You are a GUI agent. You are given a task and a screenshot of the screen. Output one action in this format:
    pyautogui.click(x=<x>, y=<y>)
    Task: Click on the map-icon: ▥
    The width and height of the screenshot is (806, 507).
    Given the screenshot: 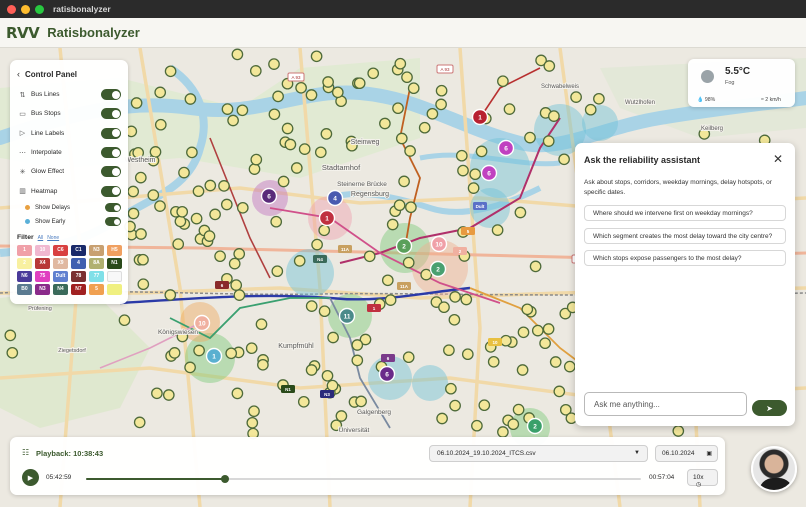 What is the action you would take?
    pyautogui.click(x=22, y=192)
    